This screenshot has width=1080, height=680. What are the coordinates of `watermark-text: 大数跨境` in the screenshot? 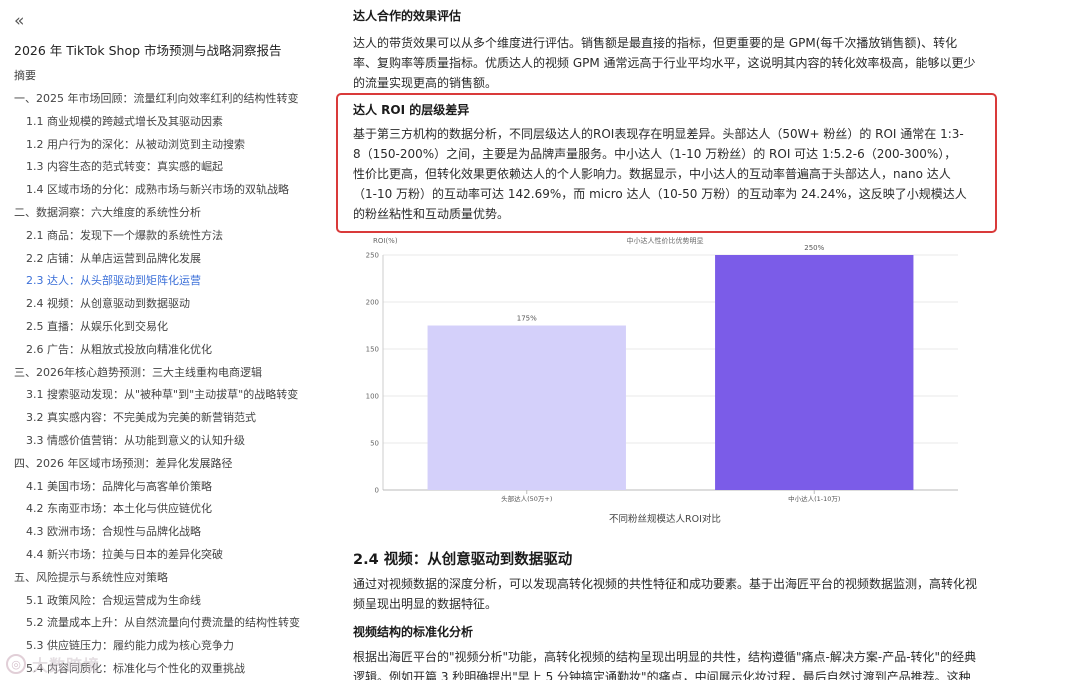 It's located at (66, 665).